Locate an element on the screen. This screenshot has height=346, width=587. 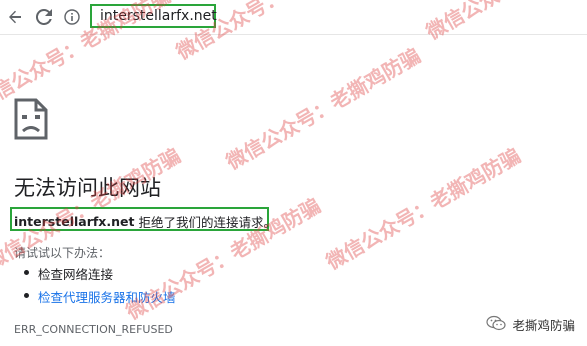
error-host: interstellarfx.net is located at coordinates (74, 221).